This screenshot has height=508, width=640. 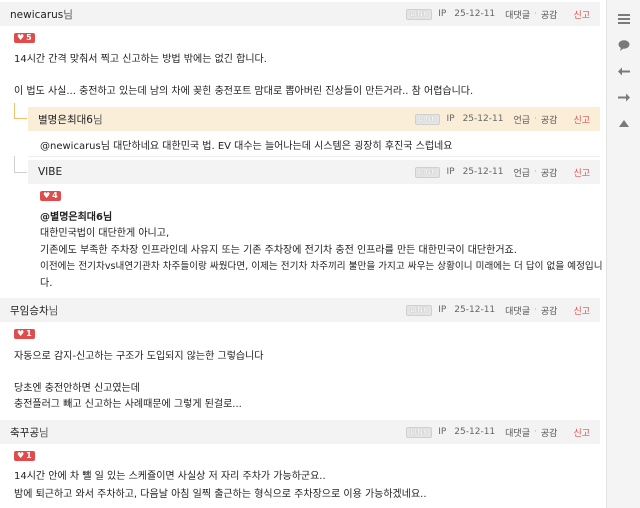 I want to click on mention-text: @별명은최대6님, so click(x=76, y=215).